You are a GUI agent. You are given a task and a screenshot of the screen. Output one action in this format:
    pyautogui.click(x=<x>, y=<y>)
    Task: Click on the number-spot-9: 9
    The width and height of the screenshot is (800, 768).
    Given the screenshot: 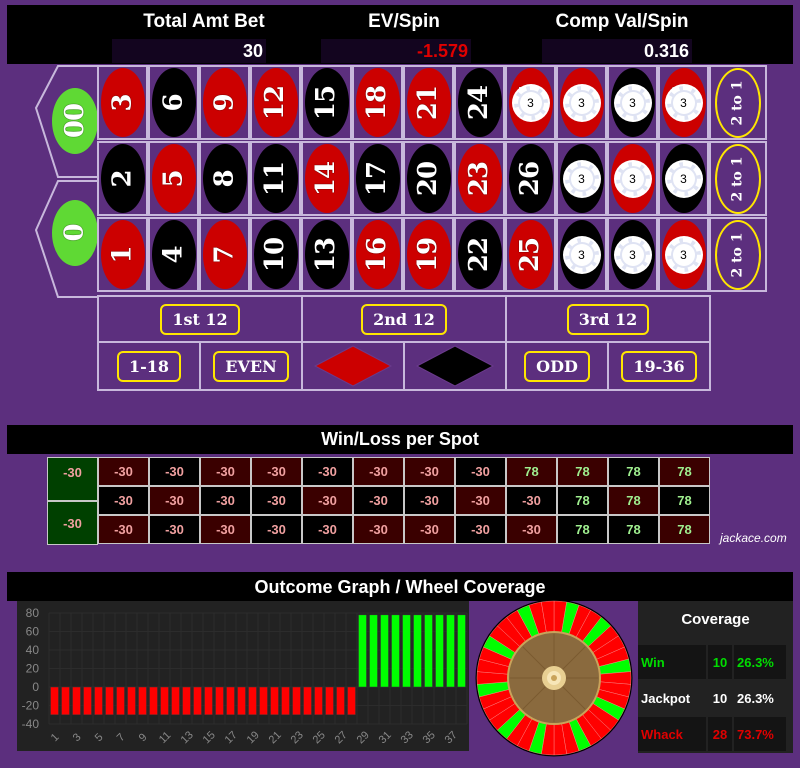 What is the action you would take?
    pyautogui.click(x=224, y=102)
    